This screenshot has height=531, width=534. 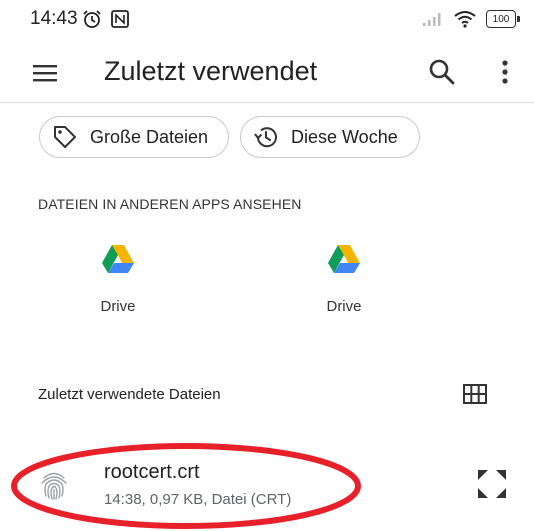 I want to click on chip-label: Diese Woche, so click(x=344, y=136).